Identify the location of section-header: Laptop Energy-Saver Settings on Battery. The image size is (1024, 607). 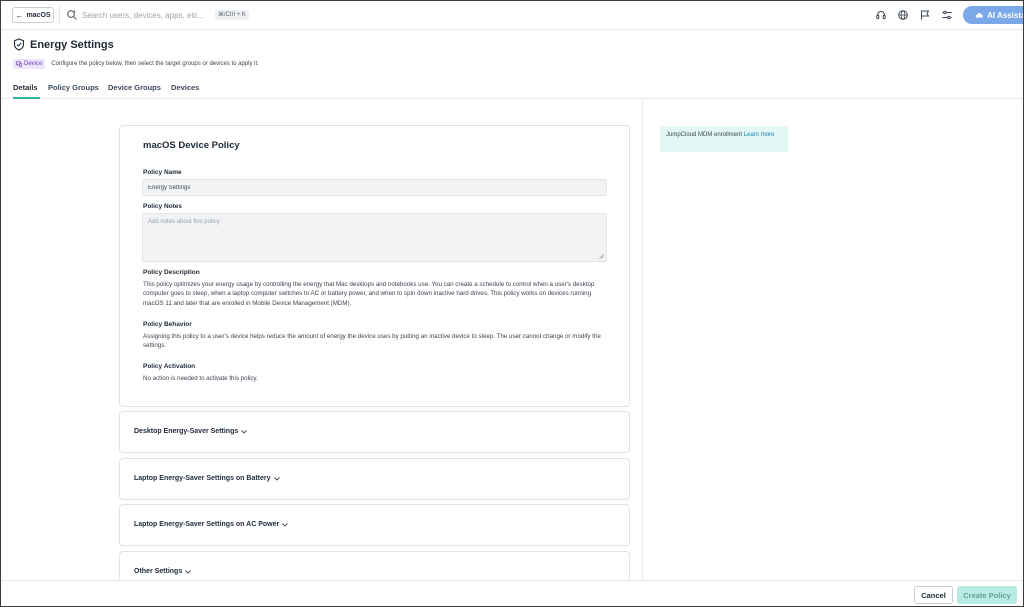
(207, 478).